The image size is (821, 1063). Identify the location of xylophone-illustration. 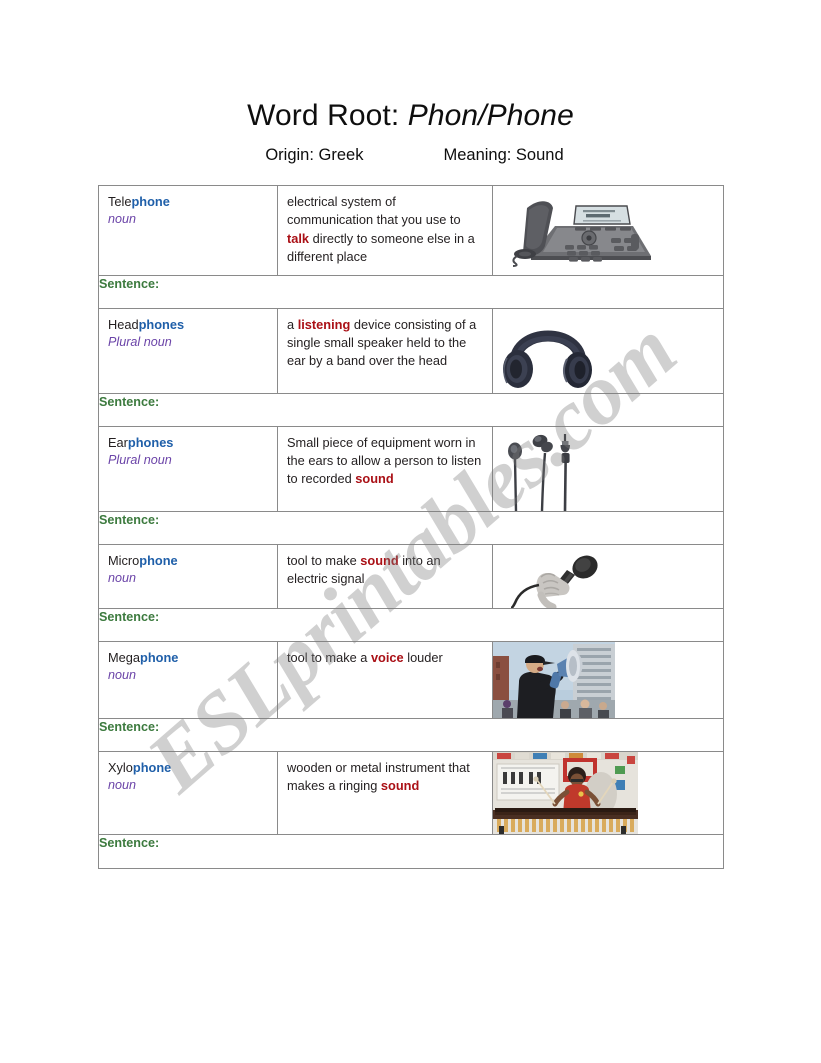
(608, 793).